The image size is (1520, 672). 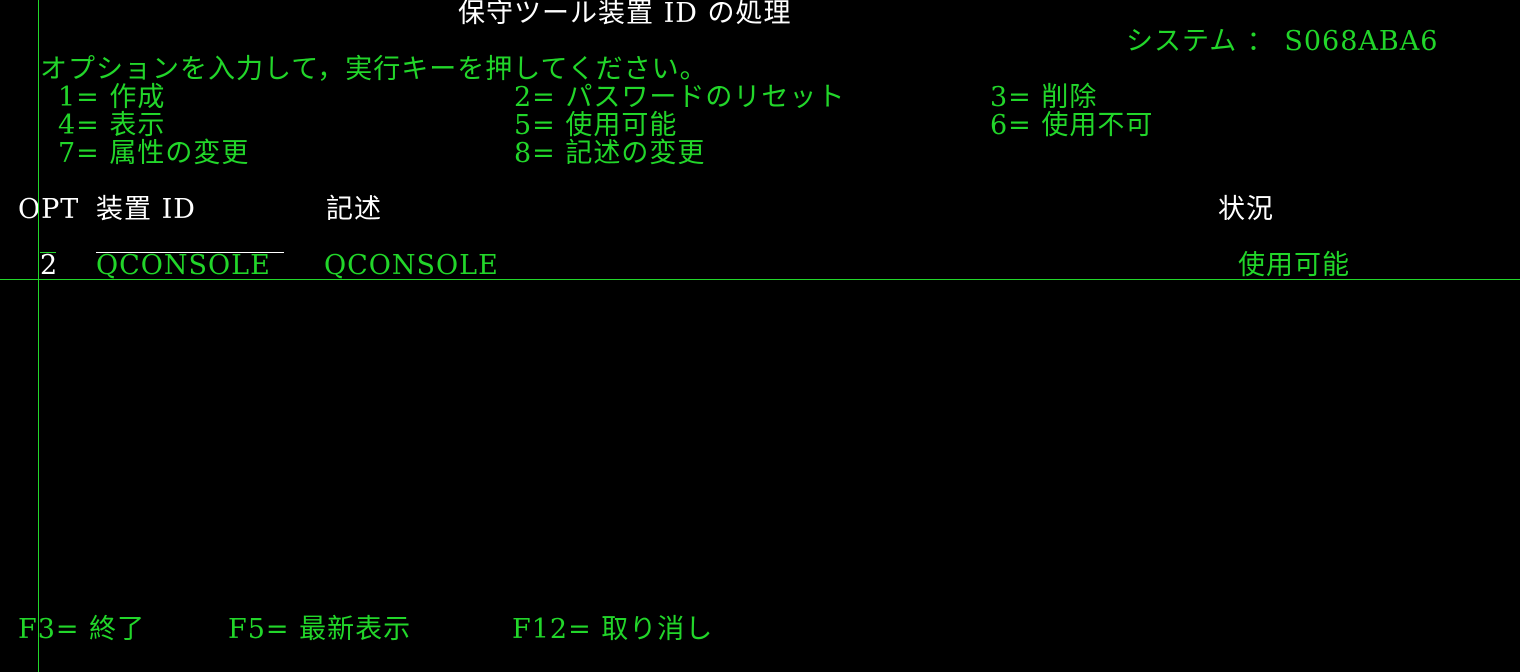 What do you see at coordinates (112, 125) in the screenshot?
I see `option-display: 4= 表示` at bounding box center [112, 125].